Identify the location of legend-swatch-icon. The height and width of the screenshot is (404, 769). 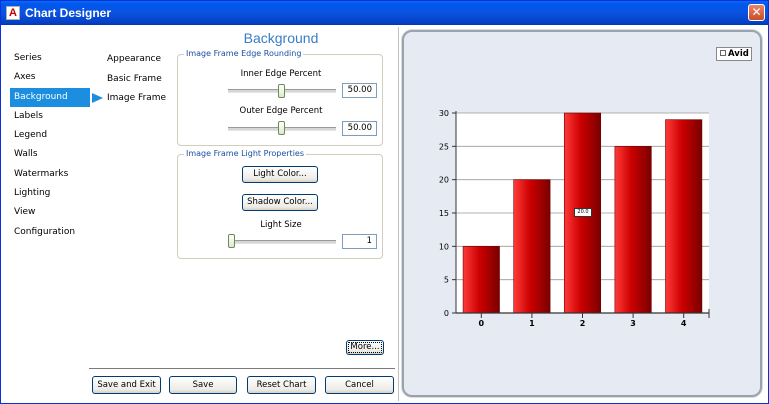
(723, 53).